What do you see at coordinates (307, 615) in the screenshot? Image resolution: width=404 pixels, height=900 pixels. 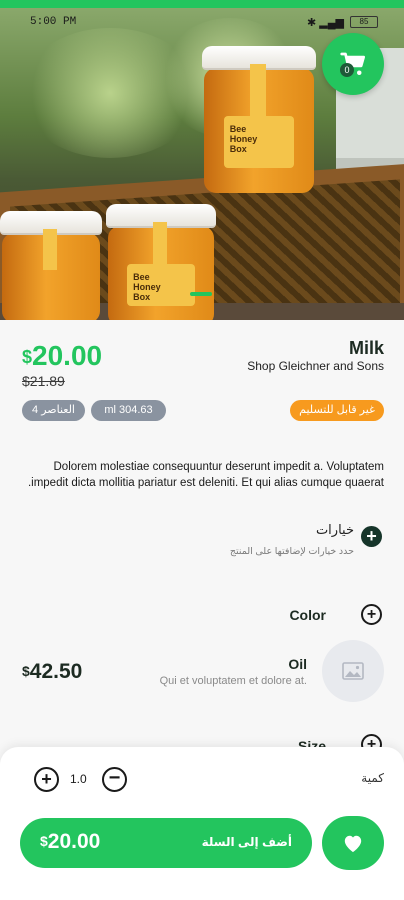 I see `color-option-label: Color` at bounding box center [307, 615].